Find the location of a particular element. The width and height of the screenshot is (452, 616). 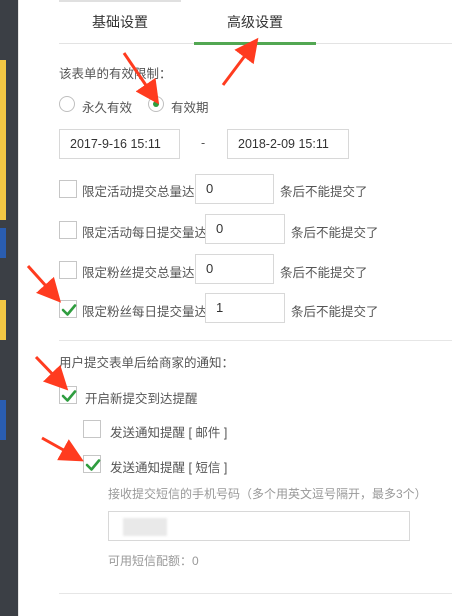

limit-fan-daily-suffix: 条后不能提交了 is located at coordinates (335, 312).